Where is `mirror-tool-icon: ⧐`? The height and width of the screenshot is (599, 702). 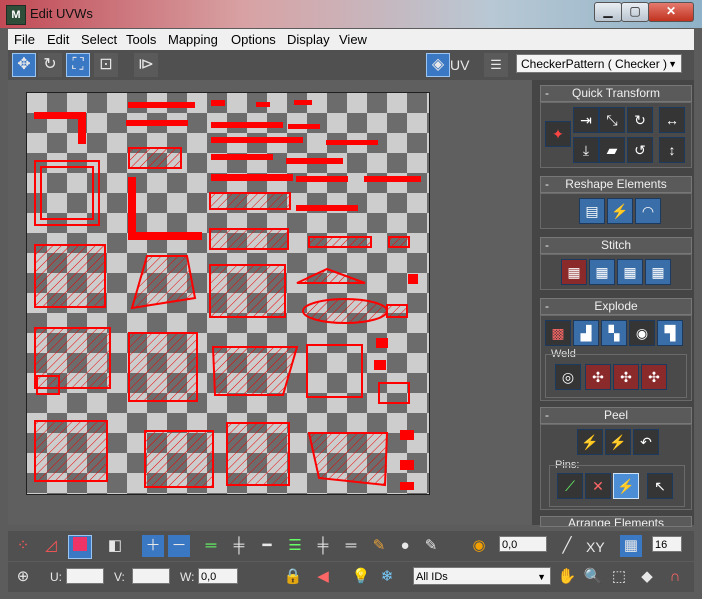 mirror-tool-icon: ⧐ is located at coordinates (146, 65).